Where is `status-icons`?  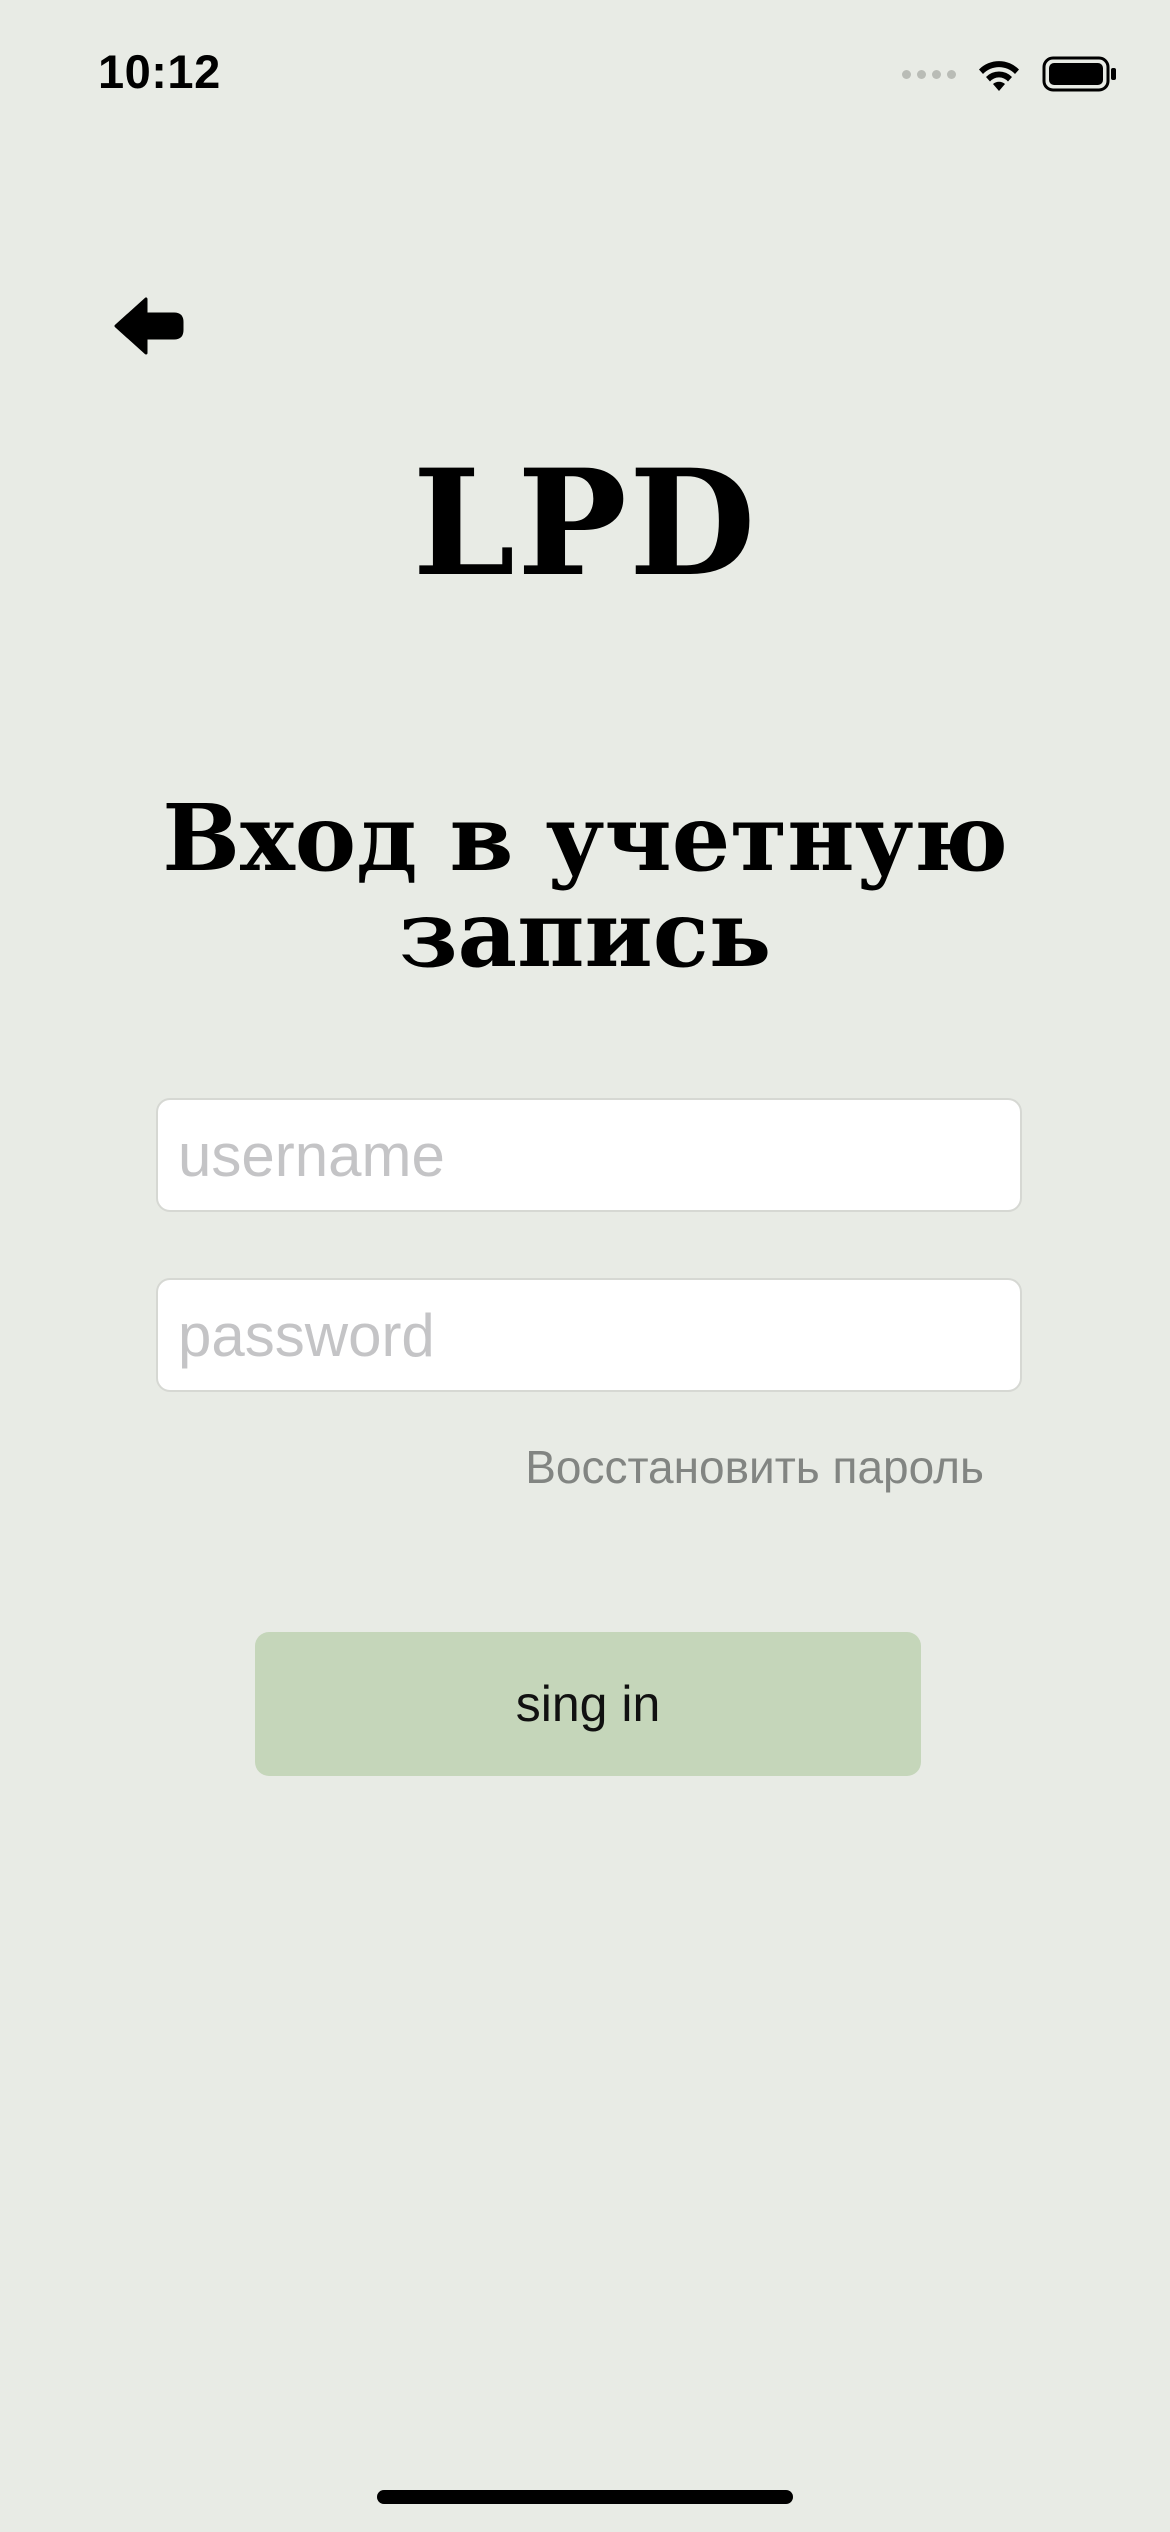
status-icons is located at coordinates (1010, 74).